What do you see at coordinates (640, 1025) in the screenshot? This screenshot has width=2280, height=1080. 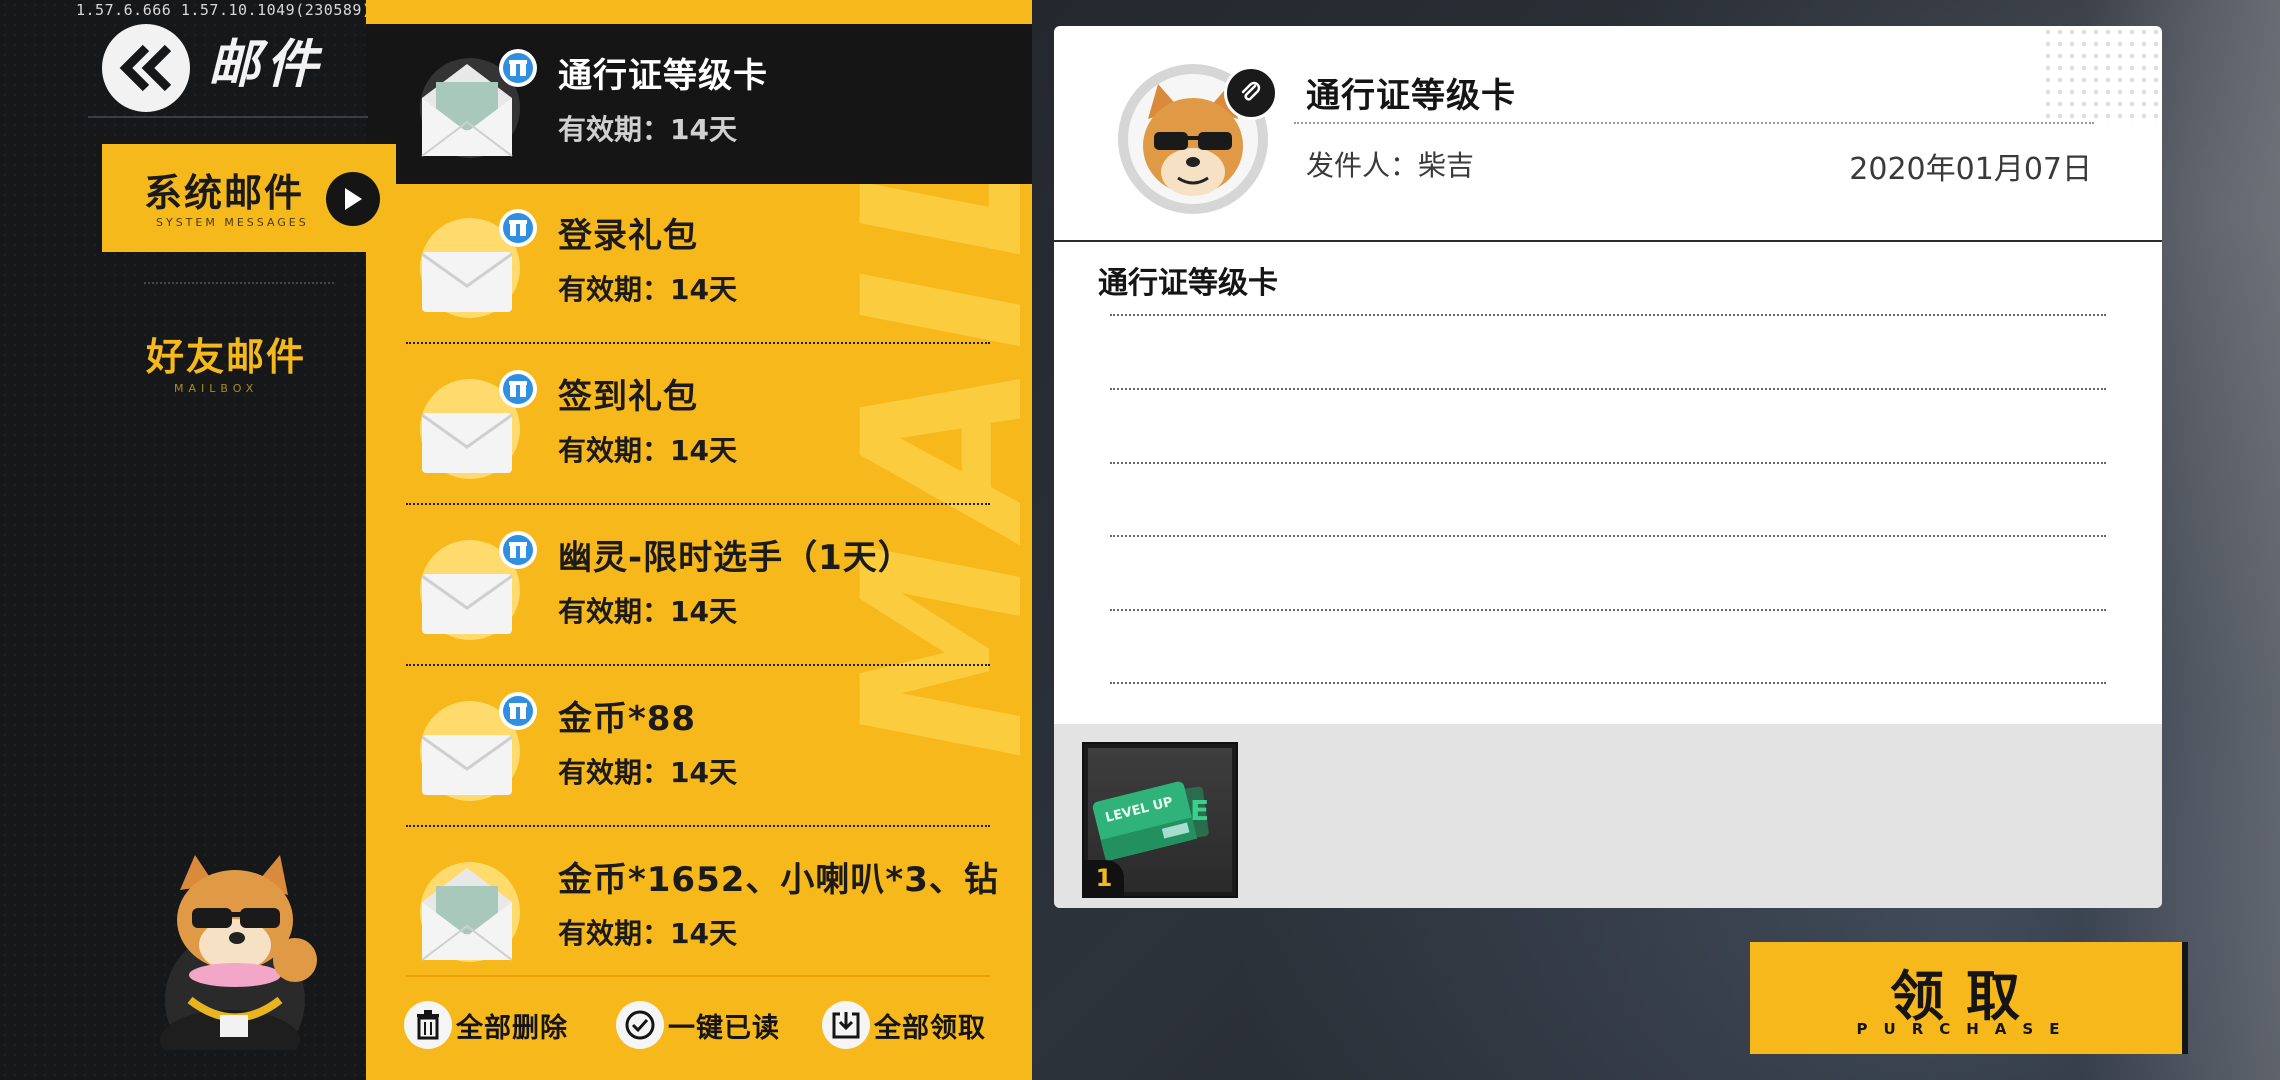 I see `check-circle-icon` at bounding box center [640, 1025].